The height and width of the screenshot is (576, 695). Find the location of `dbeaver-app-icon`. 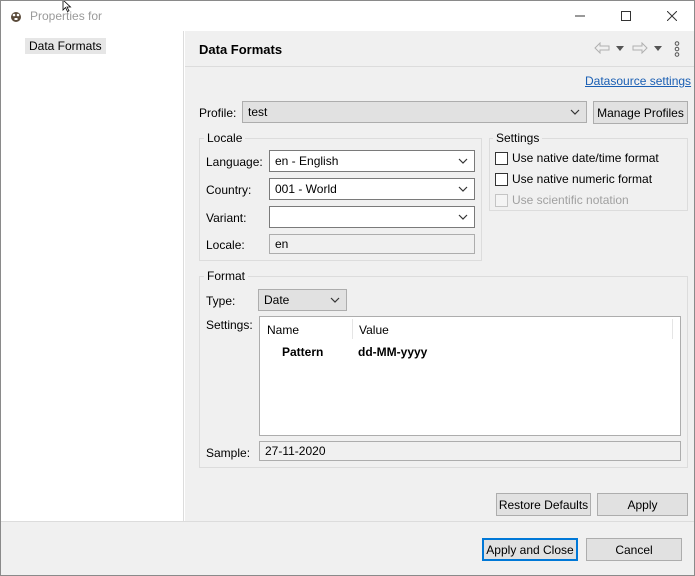

dbeaver-app-icon is located at coordinates (16, 17).